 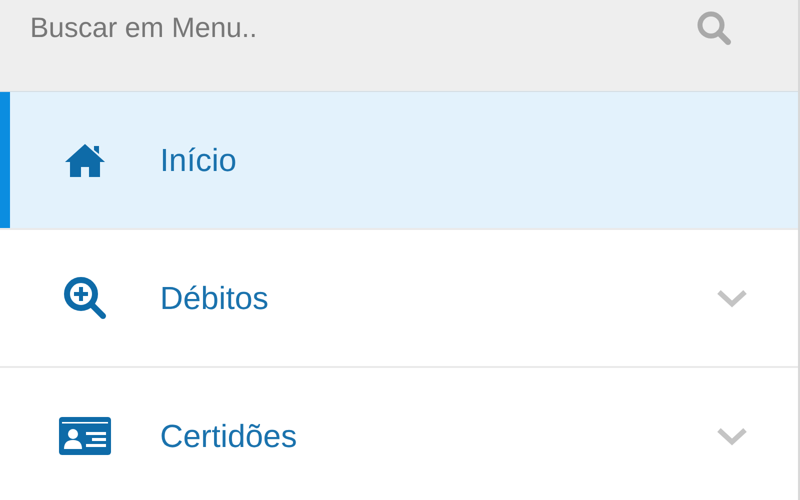 I want to click on menu-label: Início, so click(x=198, y=160).